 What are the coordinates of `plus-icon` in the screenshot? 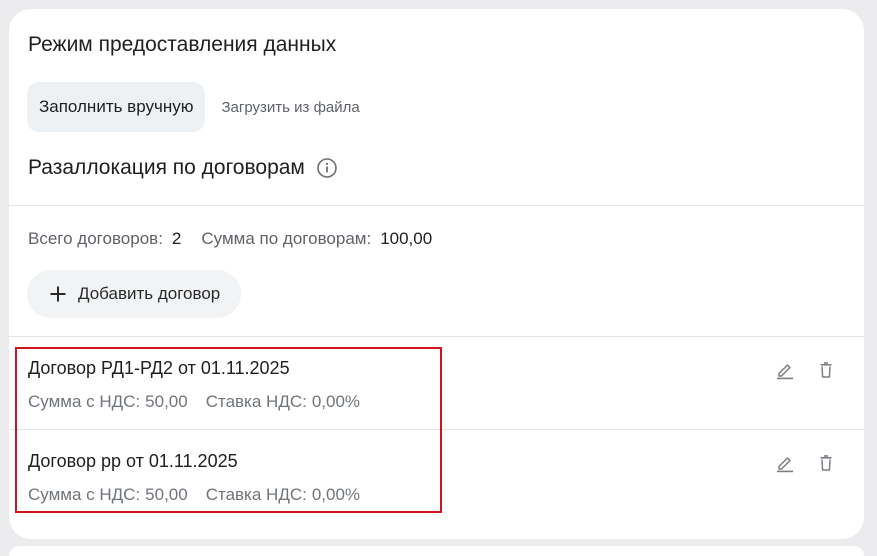 It's located at (58, 294).